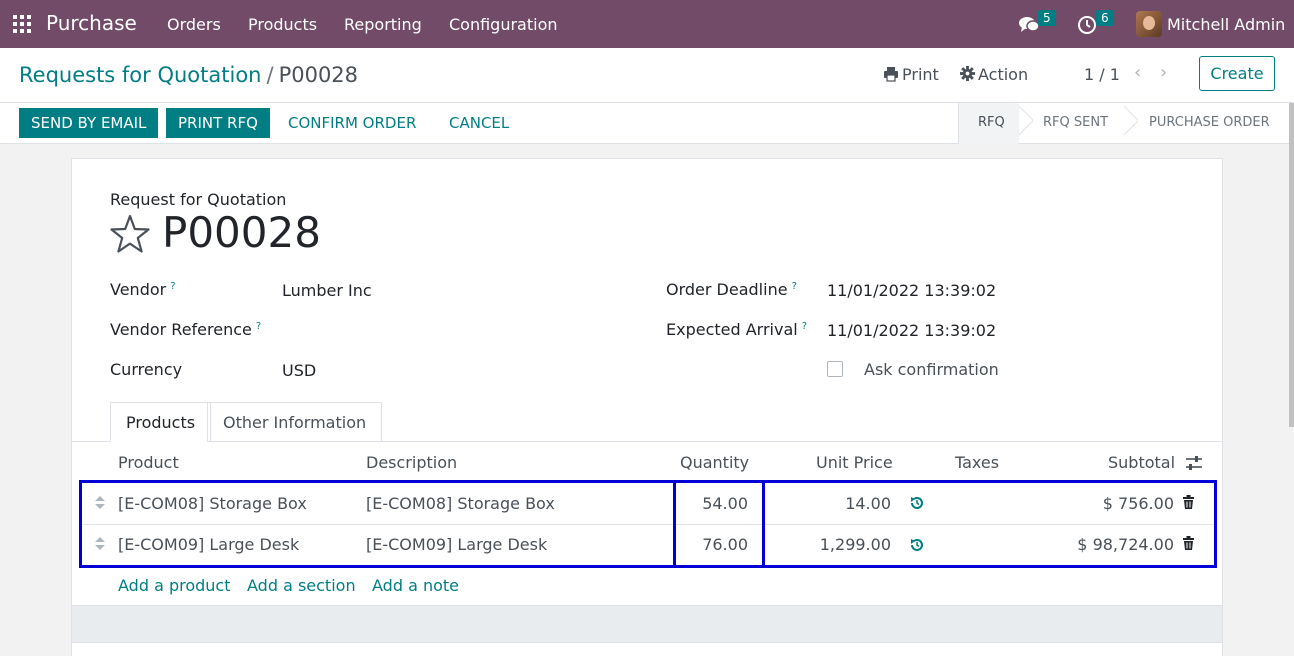 The height and width of the screenshot is (656, 1294). I want to click on menu-reporting: Reporting, so click(383, 24).